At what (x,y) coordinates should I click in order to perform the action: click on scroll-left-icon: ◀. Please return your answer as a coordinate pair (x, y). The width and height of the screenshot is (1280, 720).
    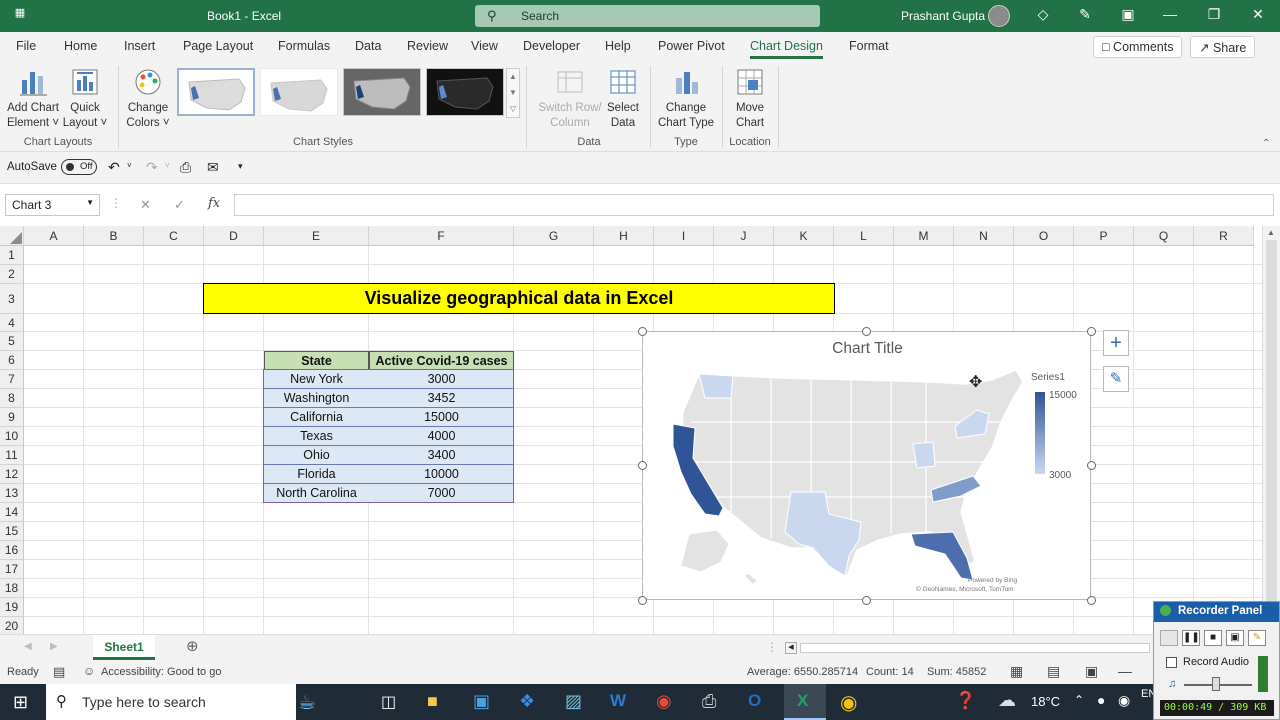
    Looking at the image, I should click on (791, 648).